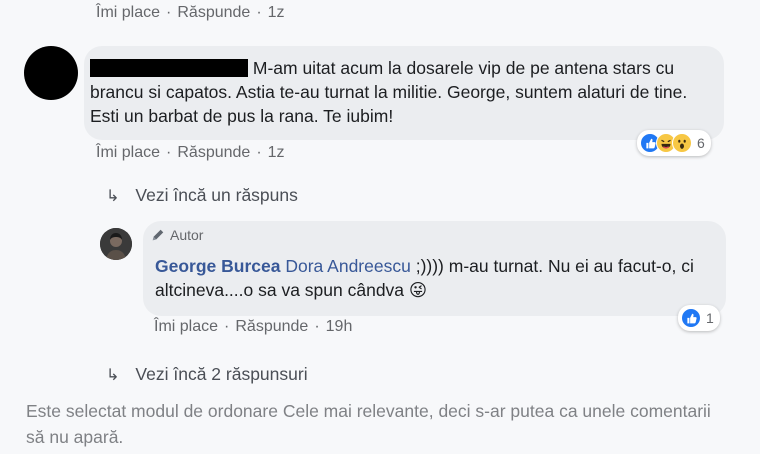 This screenshot has height=454, width=760. I want to click on view-more-replies-link: ↳ Vezi încă un răspuns, so click(202, 195).